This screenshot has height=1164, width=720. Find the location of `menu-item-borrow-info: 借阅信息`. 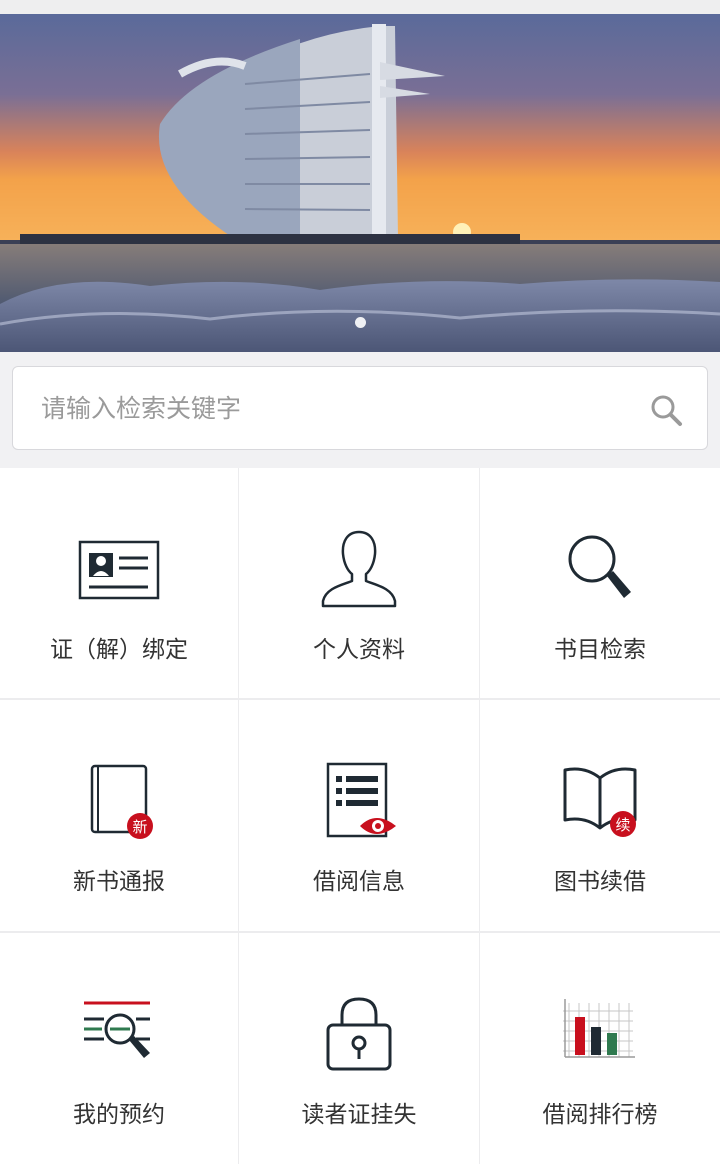

menu-item-borrow-info: 借阅信息 is located at coordinates (359, 815).